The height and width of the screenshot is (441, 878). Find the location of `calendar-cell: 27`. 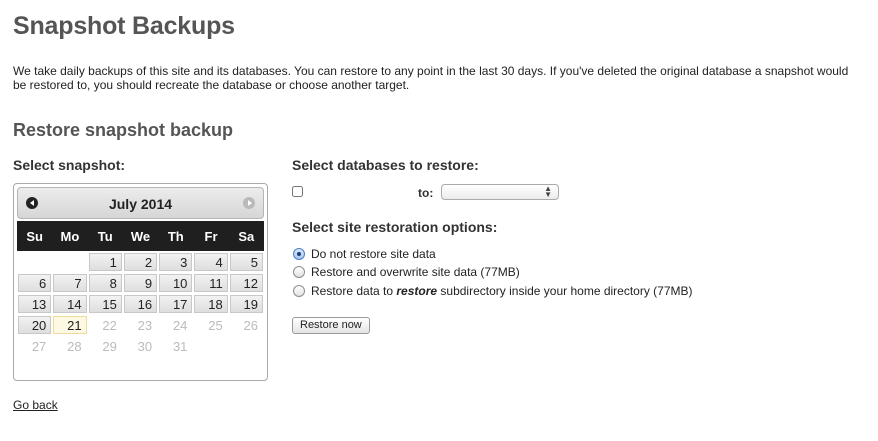

calendar-cell: 27 is located at coordinates (34, 345).